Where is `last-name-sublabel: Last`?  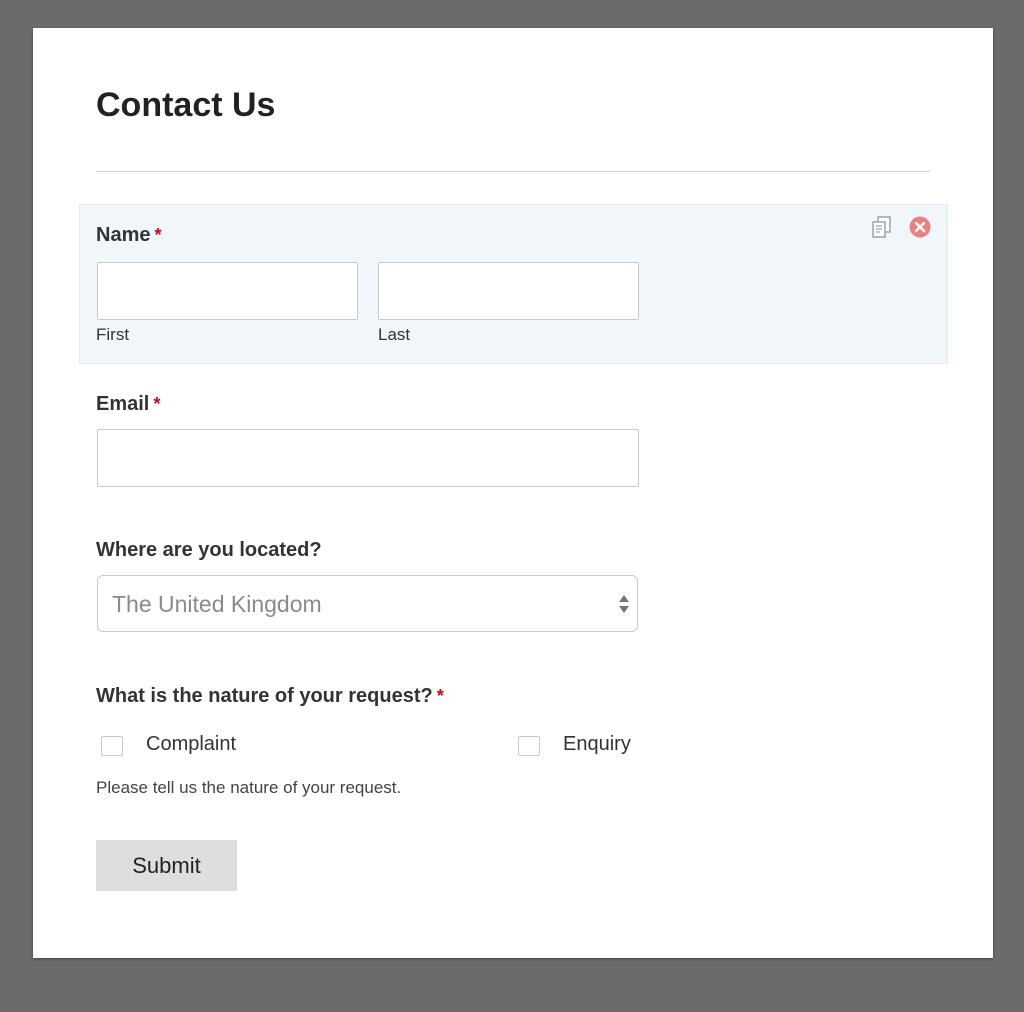
last-name-sublabel: Last is located at coordinates (394, 334).